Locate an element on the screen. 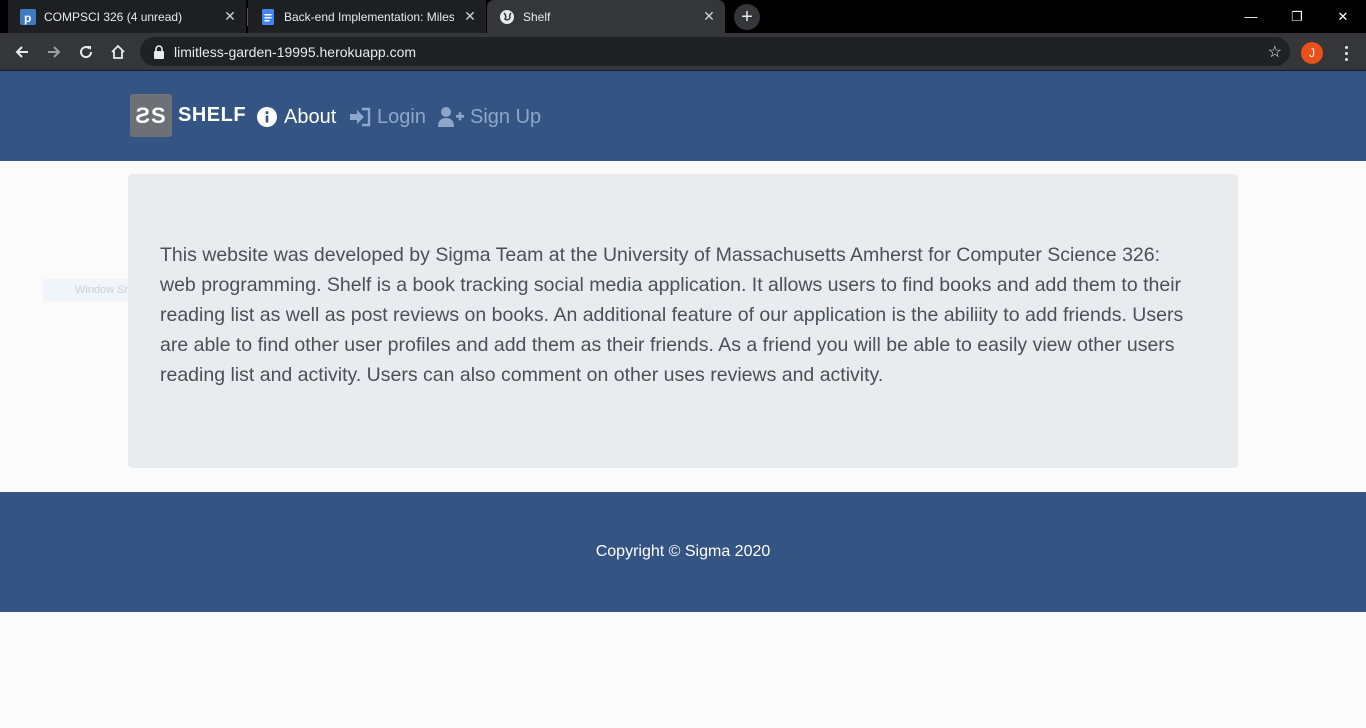  forward-button is located at coordinates (54, 52).